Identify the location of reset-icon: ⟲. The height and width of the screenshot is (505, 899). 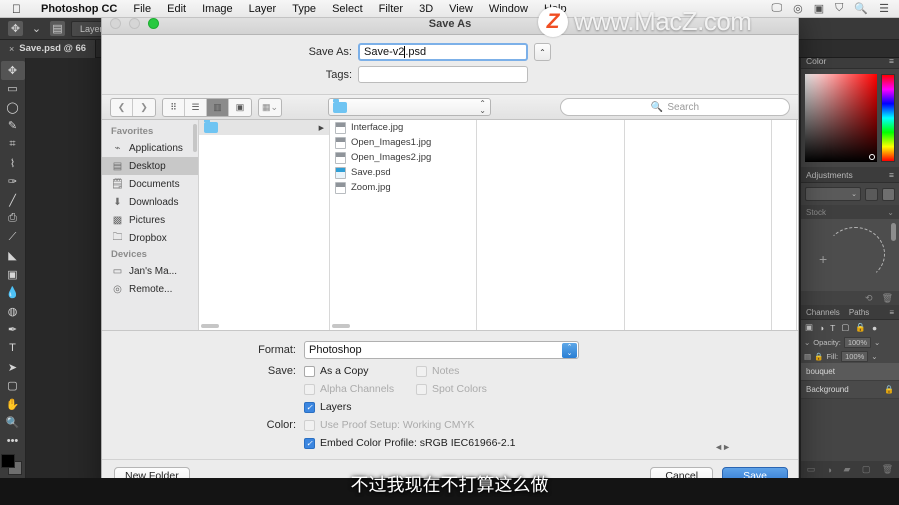
(869, 298).